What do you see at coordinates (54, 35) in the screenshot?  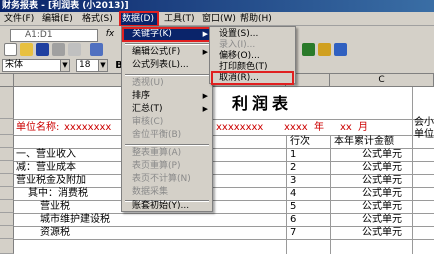 I see `cell-reference-box: A1:D1` at bounding box center [54, 35].